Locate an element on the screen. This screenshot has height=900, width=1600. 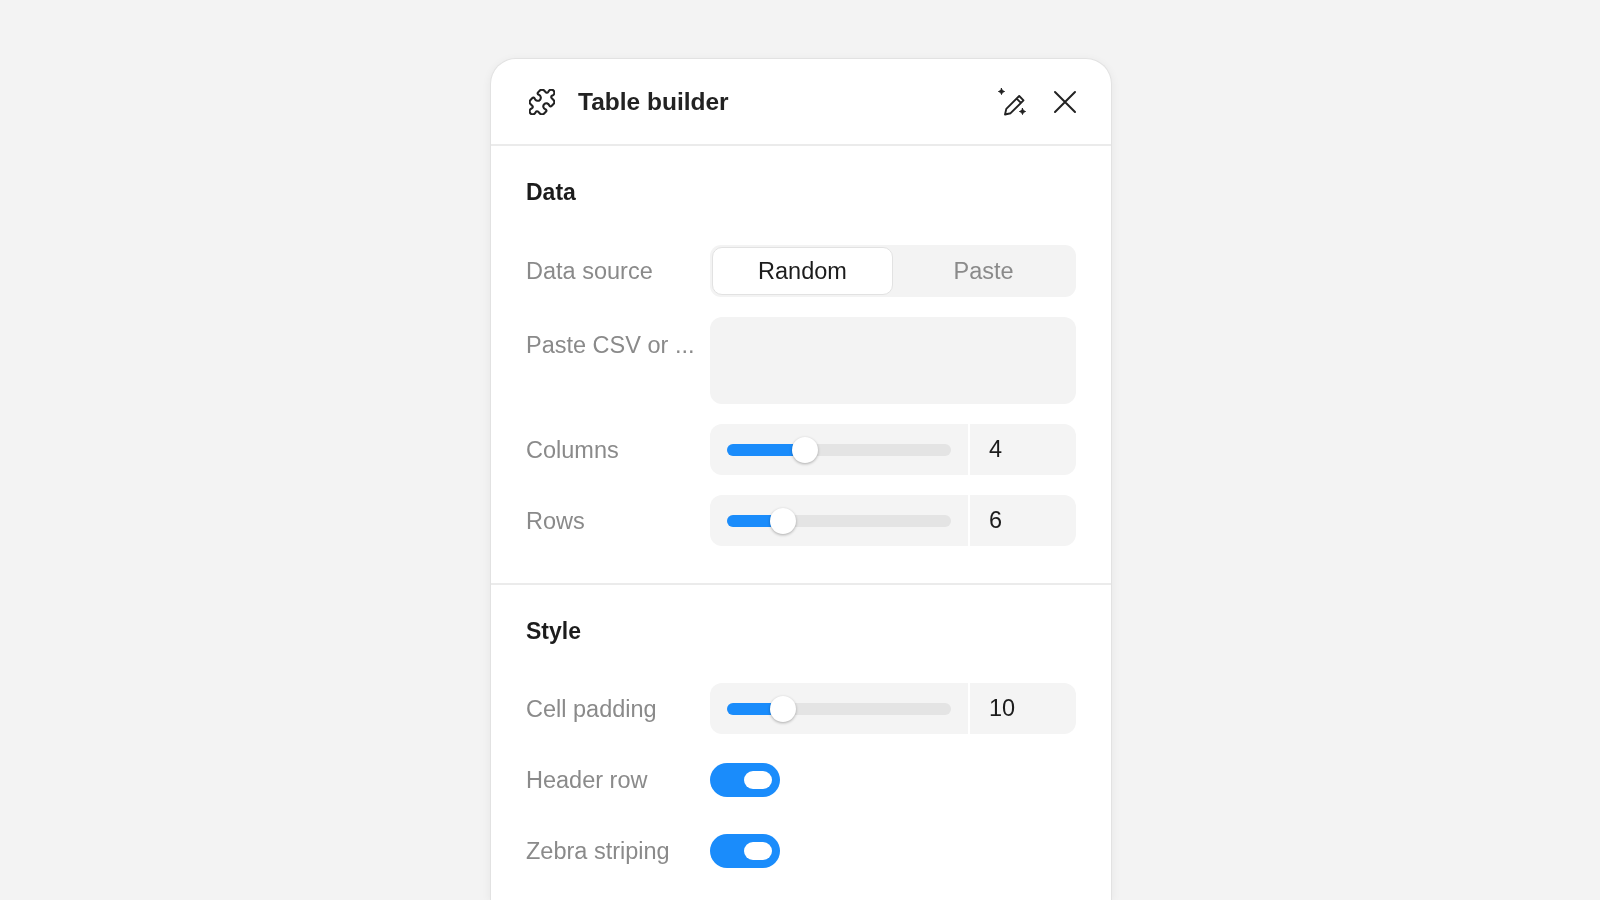
segment-option: Random is located at coordinates (802, 271).